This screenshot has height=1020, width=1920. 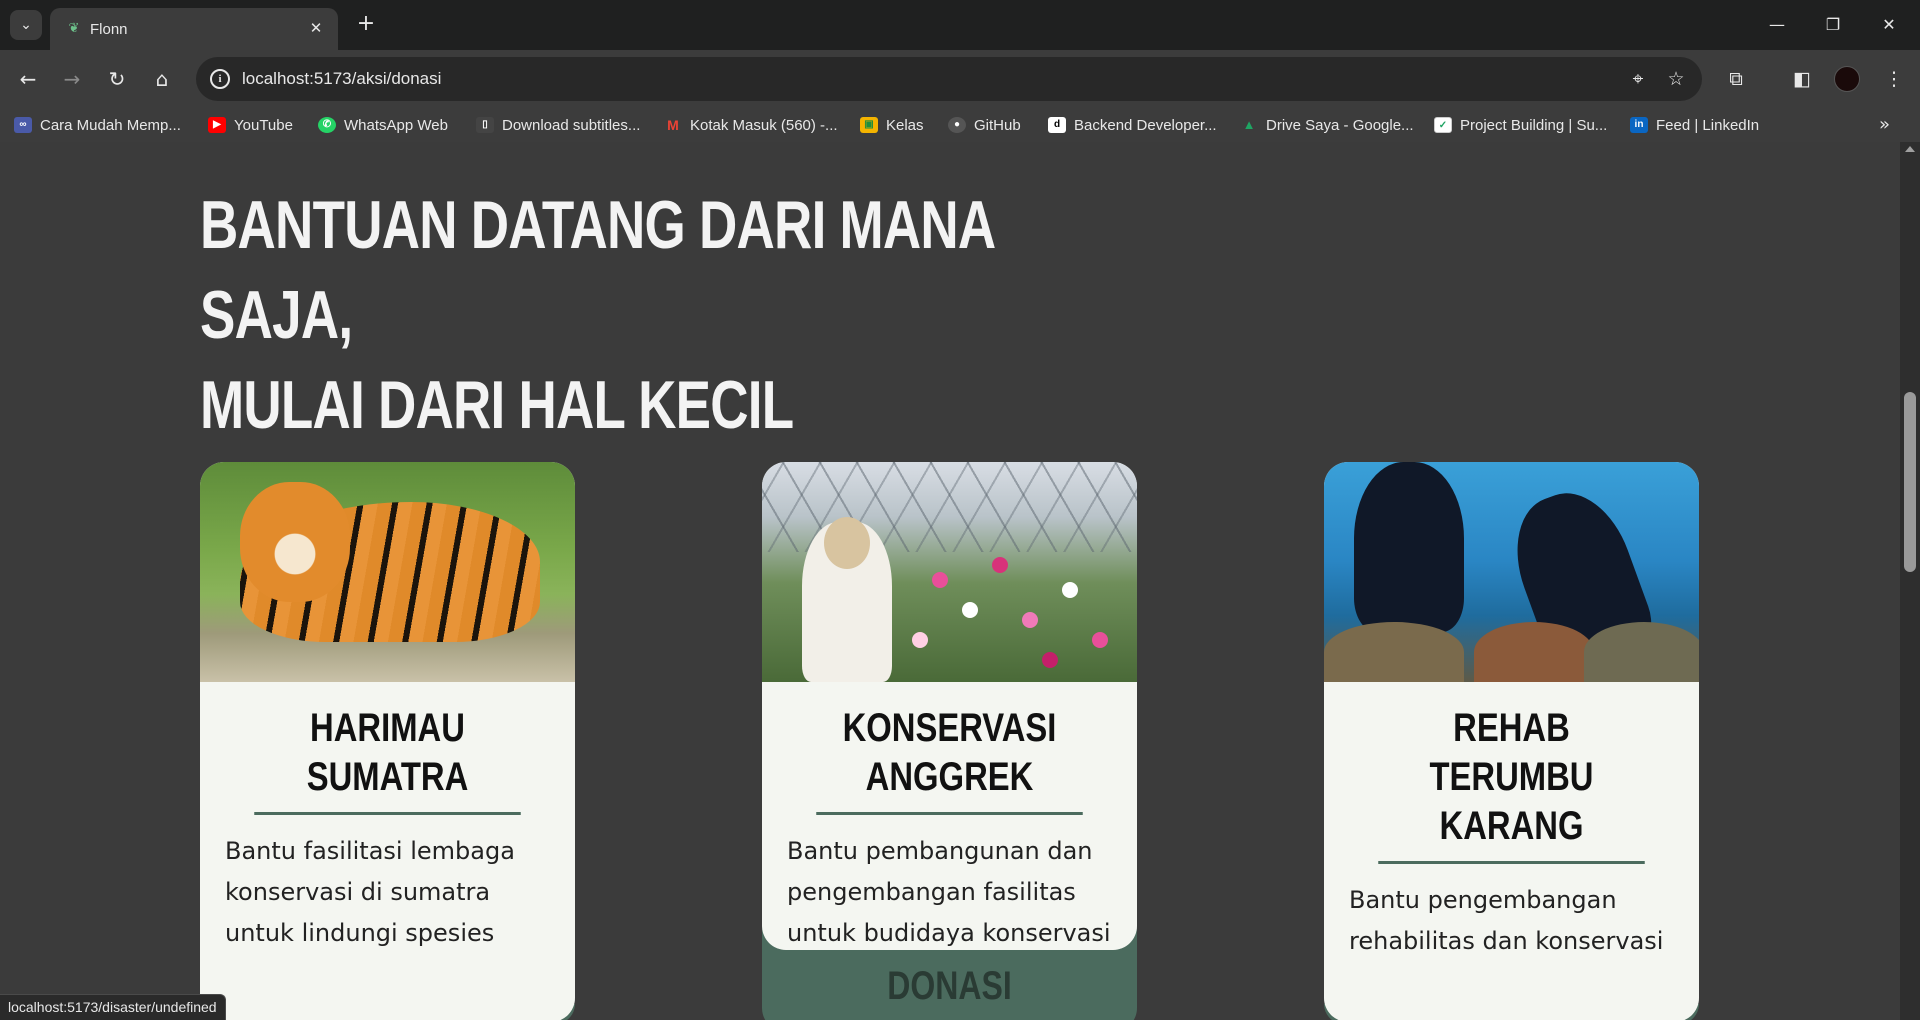 I want to click on url-text: localhost:5173/aksi/donasi, so click(x=341, y=79).